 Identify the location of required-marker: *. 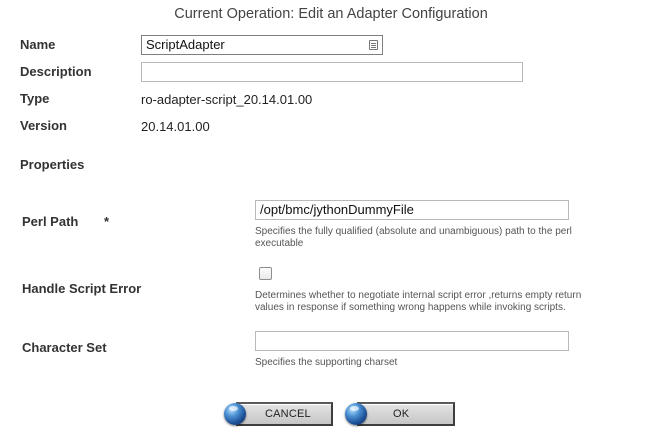
(107, 221).